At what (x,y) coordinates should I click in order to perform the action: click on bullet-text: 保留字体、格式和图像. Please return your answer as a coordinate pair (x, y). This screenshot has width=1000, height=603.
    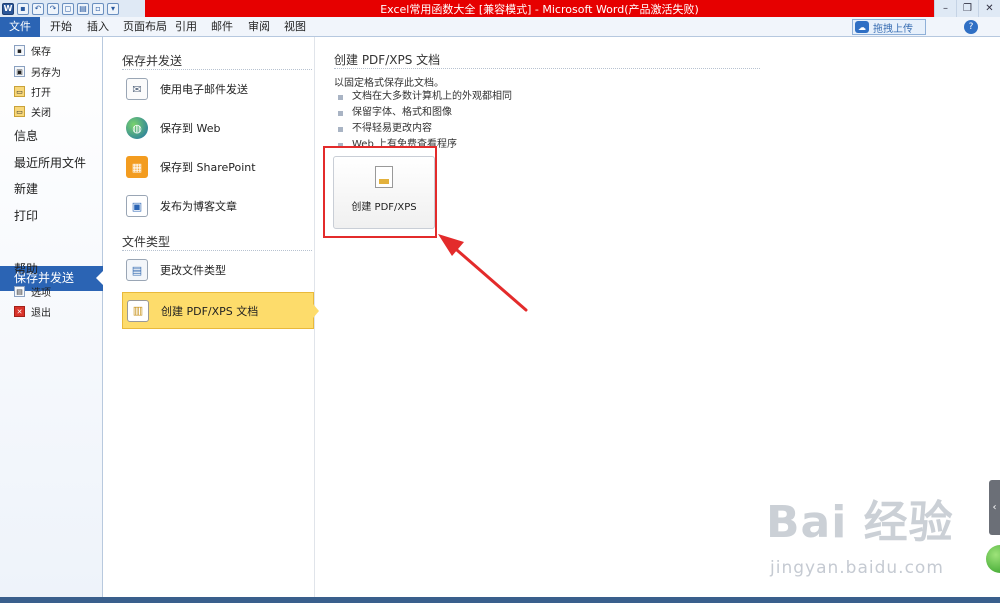
    Looking at the image, I should click on (402, 112).